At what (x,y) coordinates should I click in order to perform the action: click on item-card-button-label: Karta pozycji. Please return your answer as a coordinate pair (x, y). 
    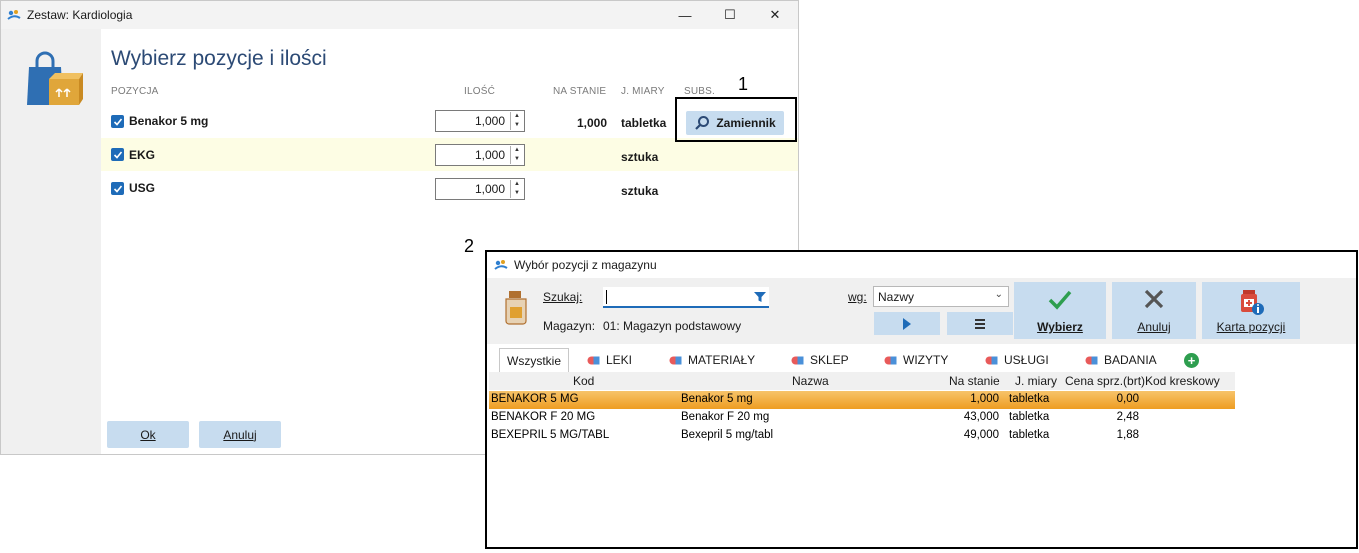
    Looking at the image, I should click on (1251, 327).